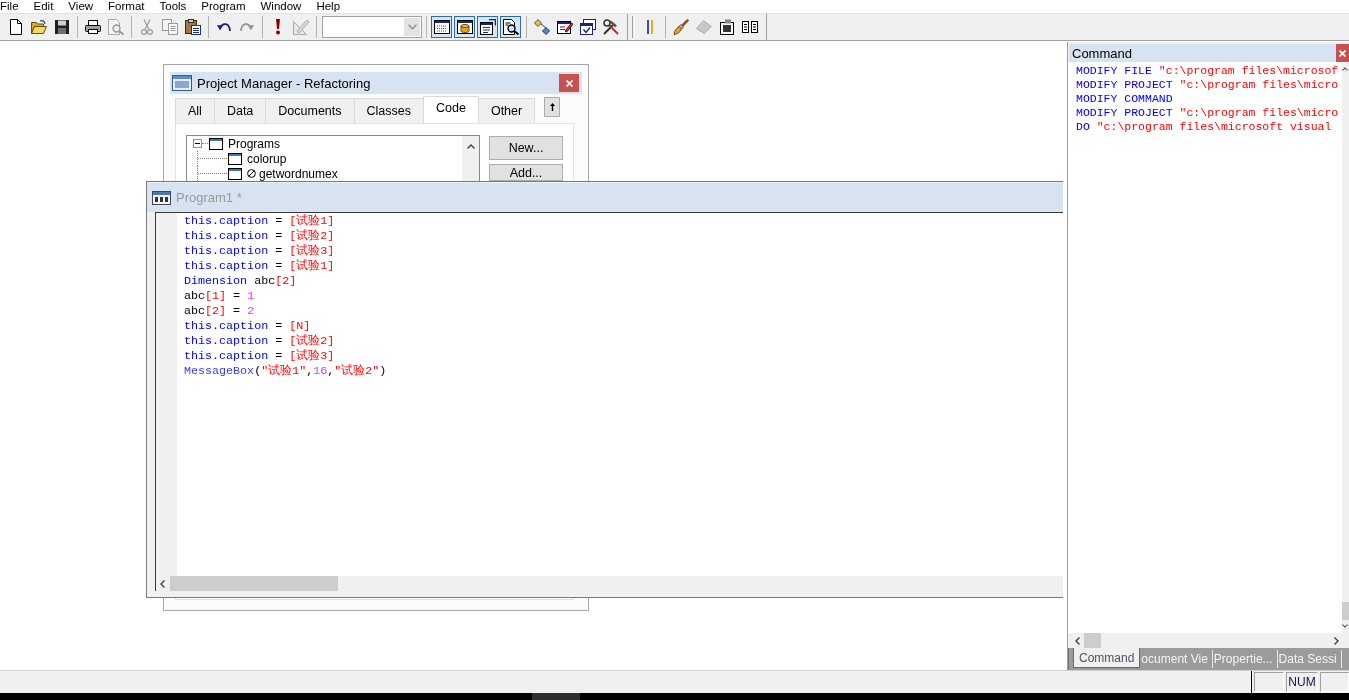 The height and width of the screenshot is (700, 1349). What do you see at coordinates (587, 27) in the screenshot?
I see `window-check-icon` at bounding box center [587, 27].